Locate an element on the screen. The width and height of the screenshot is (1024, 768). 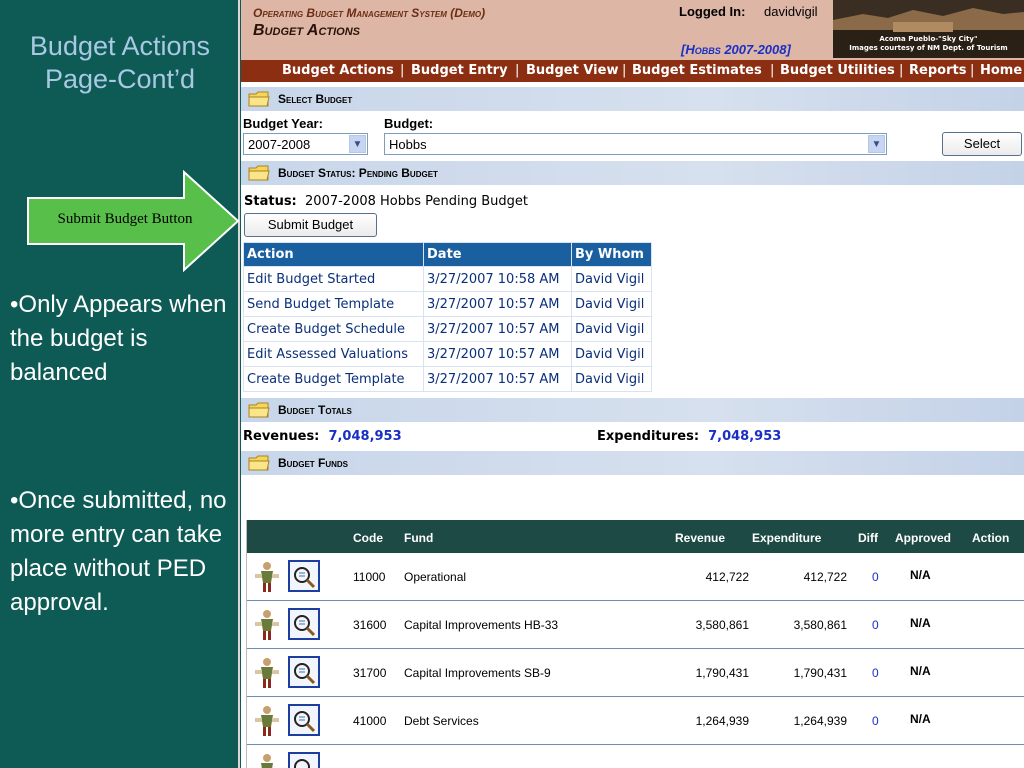
expenditures-label: Expenditures: is located at coordinates (648, 436).